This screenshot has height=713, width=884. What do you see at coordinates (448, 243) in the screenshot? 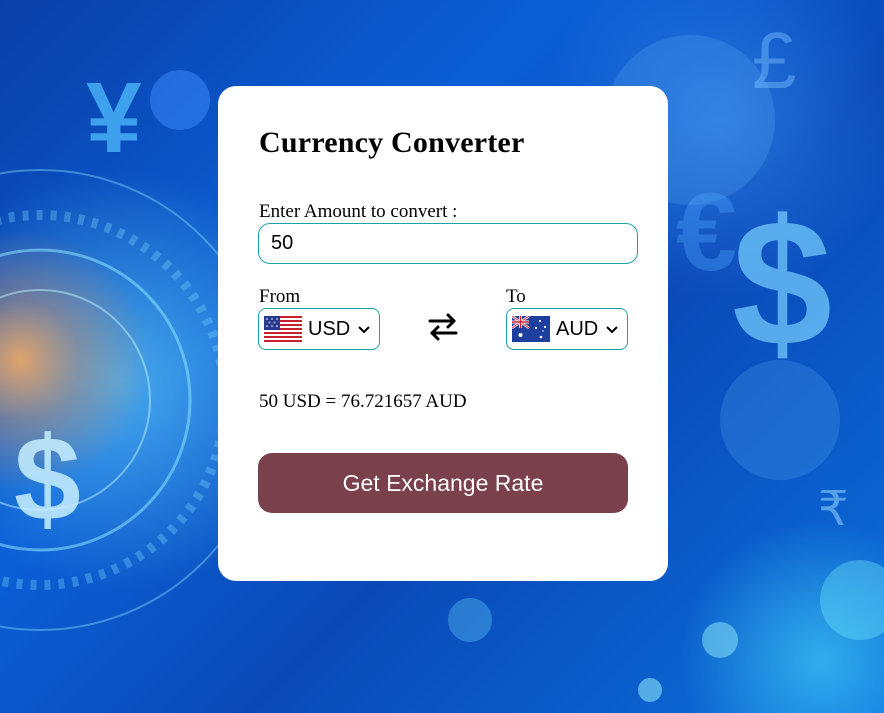
I see `amount-input` at bounding box center [448, 243].